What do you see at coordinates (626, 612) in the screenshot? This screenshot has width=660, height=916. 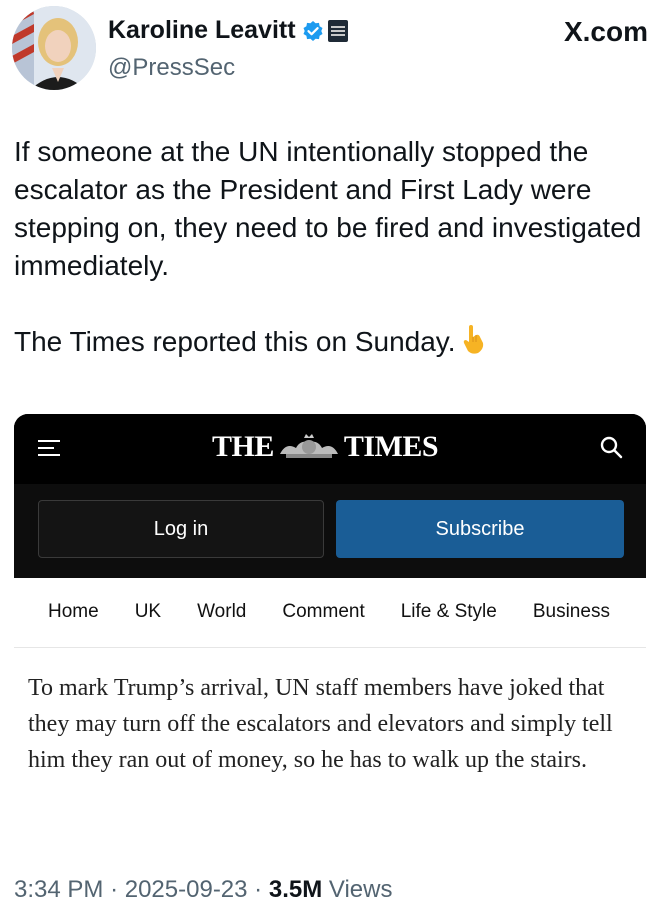 I see `nav-fade` at bounding box center [626, 612].